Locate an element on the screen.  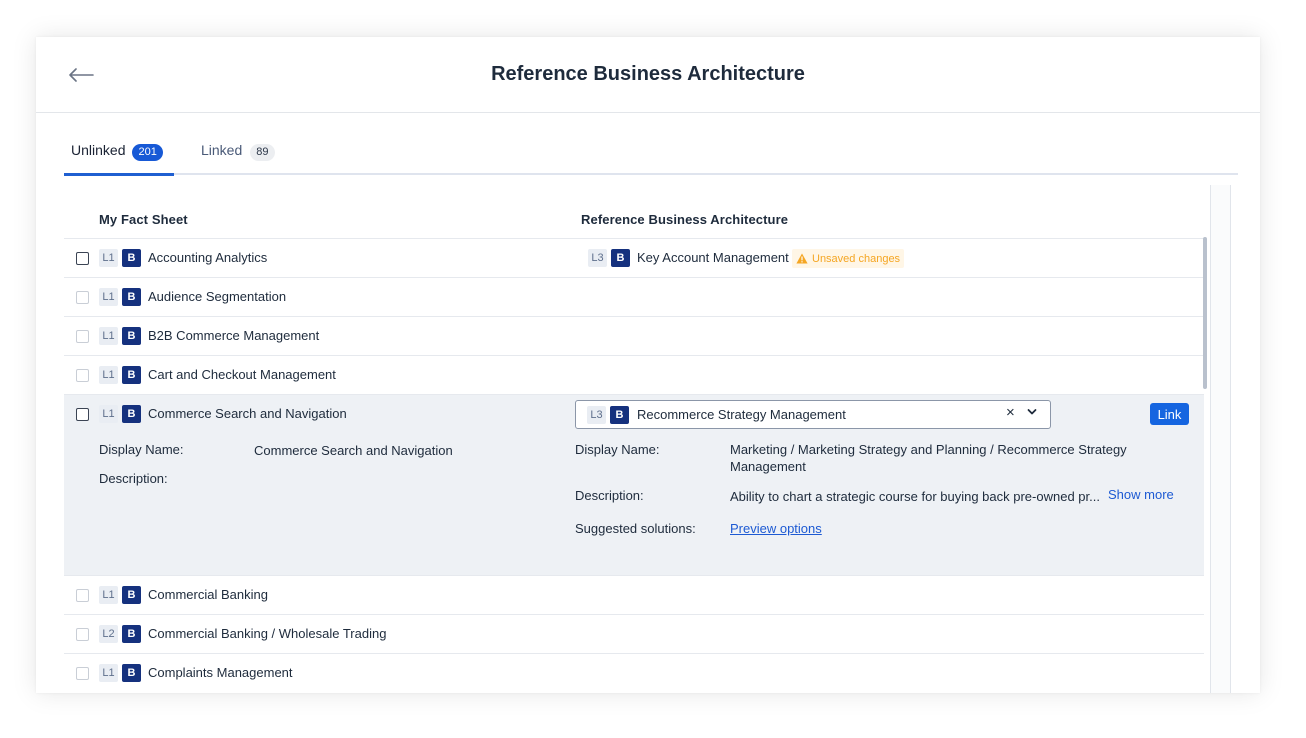
tab-unlinked: Unlinked 201 is located at coordinates (119, 156).